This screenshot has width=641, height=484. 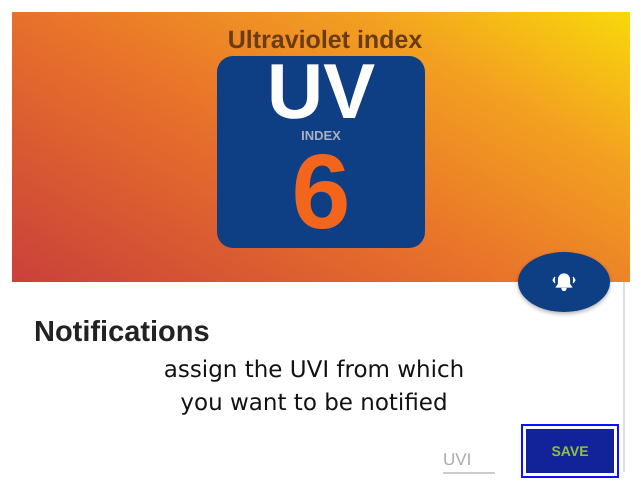 I want to click on save-button: SAVE, so click(x=570, y=451).